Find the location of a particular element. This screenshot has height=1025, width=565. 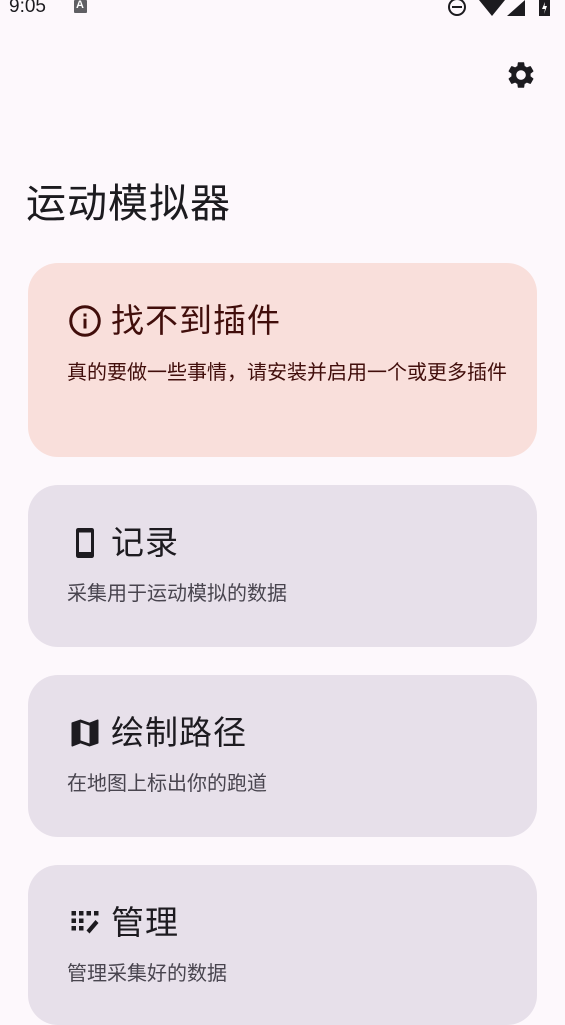

map-icon is located at coordinates (85, 733).